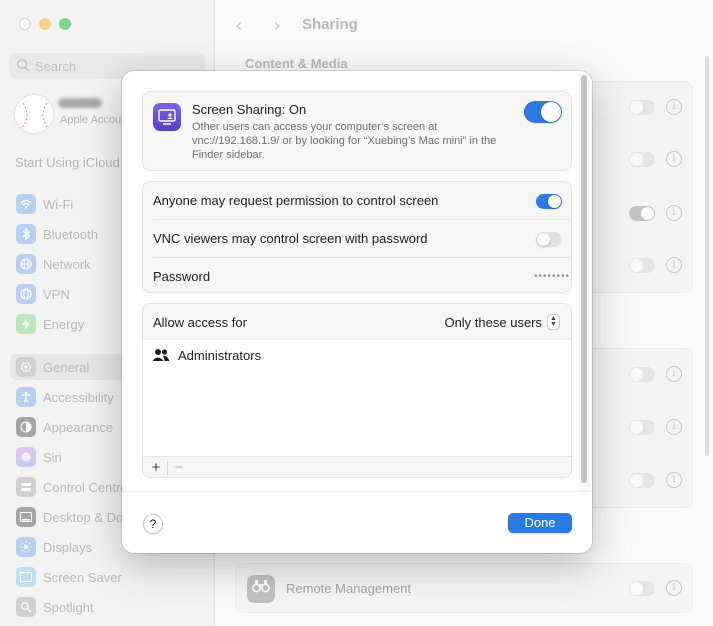 This screenshot has height=626, width=713. Describe the element at coordinates (362, 276) in the screenshot. I see `password-row: Password ••••••••` at that location.